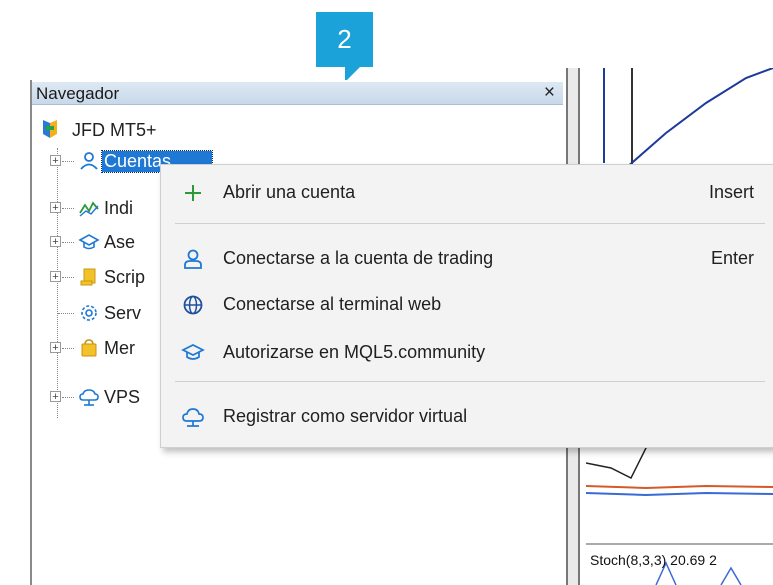 The height and width of the screenshot is (585, 773). Describe the element at coordinates (289, 192) in the screenshot. I see `menu-item-label: Abrir una cuenta` at that location.